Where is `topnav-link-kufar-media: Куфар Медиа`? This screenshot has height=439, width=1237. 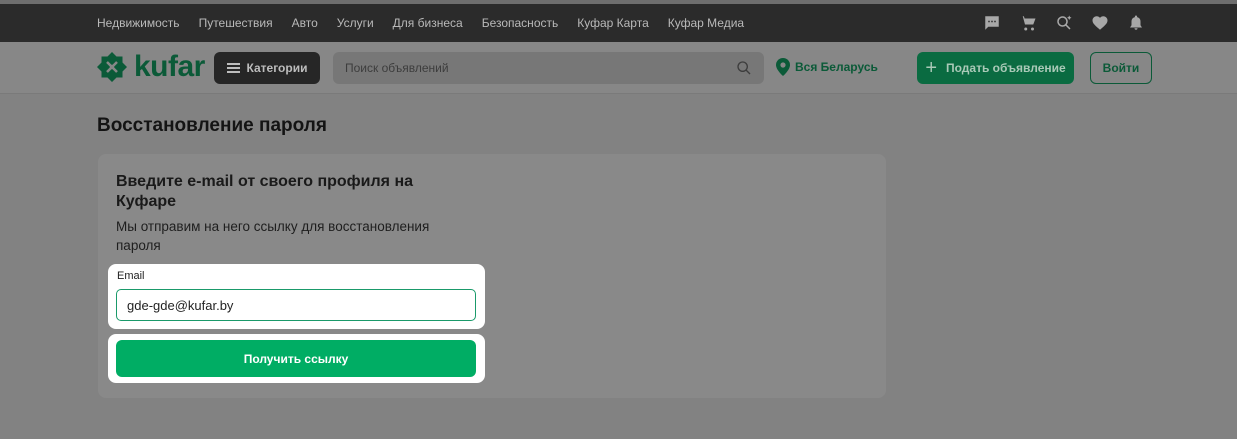 topnav-link-kufar-media: Куфар Медиа is located at coordinates (706, 23).